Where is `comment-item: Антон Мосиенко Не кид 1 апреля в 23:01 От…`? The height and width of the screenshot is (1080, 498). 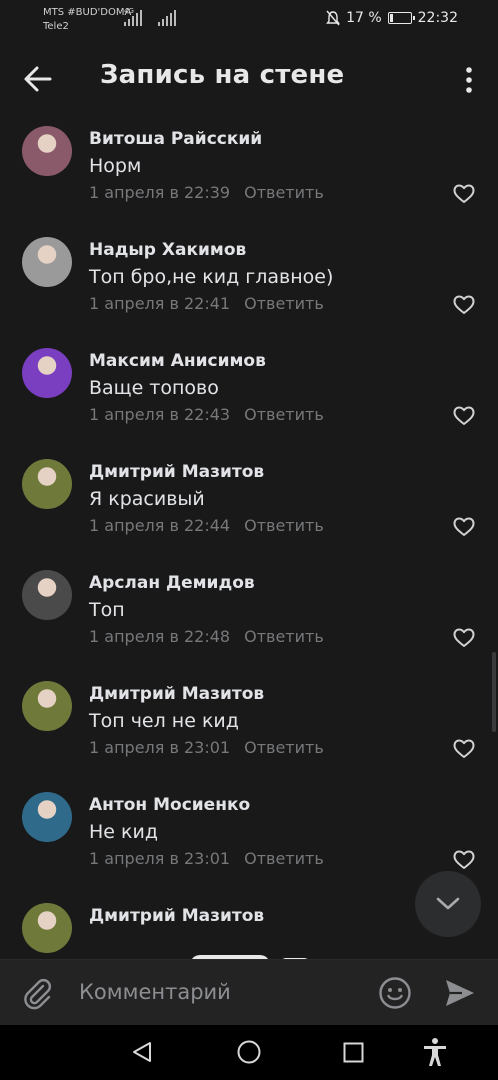 comment-item: Антон Мосиенко Не кид 1 апреля в 23:01 От… is located at coordinates (249, 839).